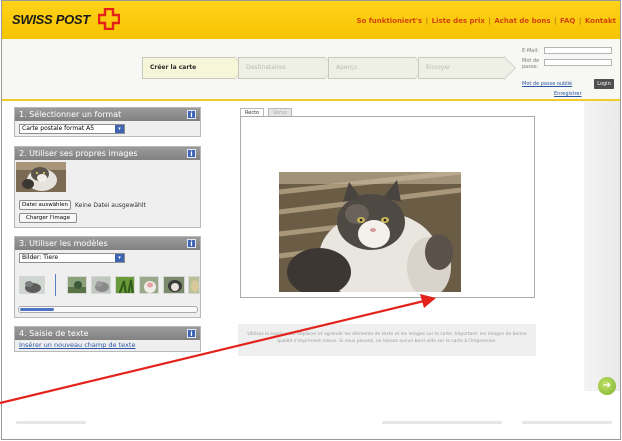 Image resolution: width=622 pixels, height=441 pixels. I want to click on step-label: Créer la carte, so click(173, 67).